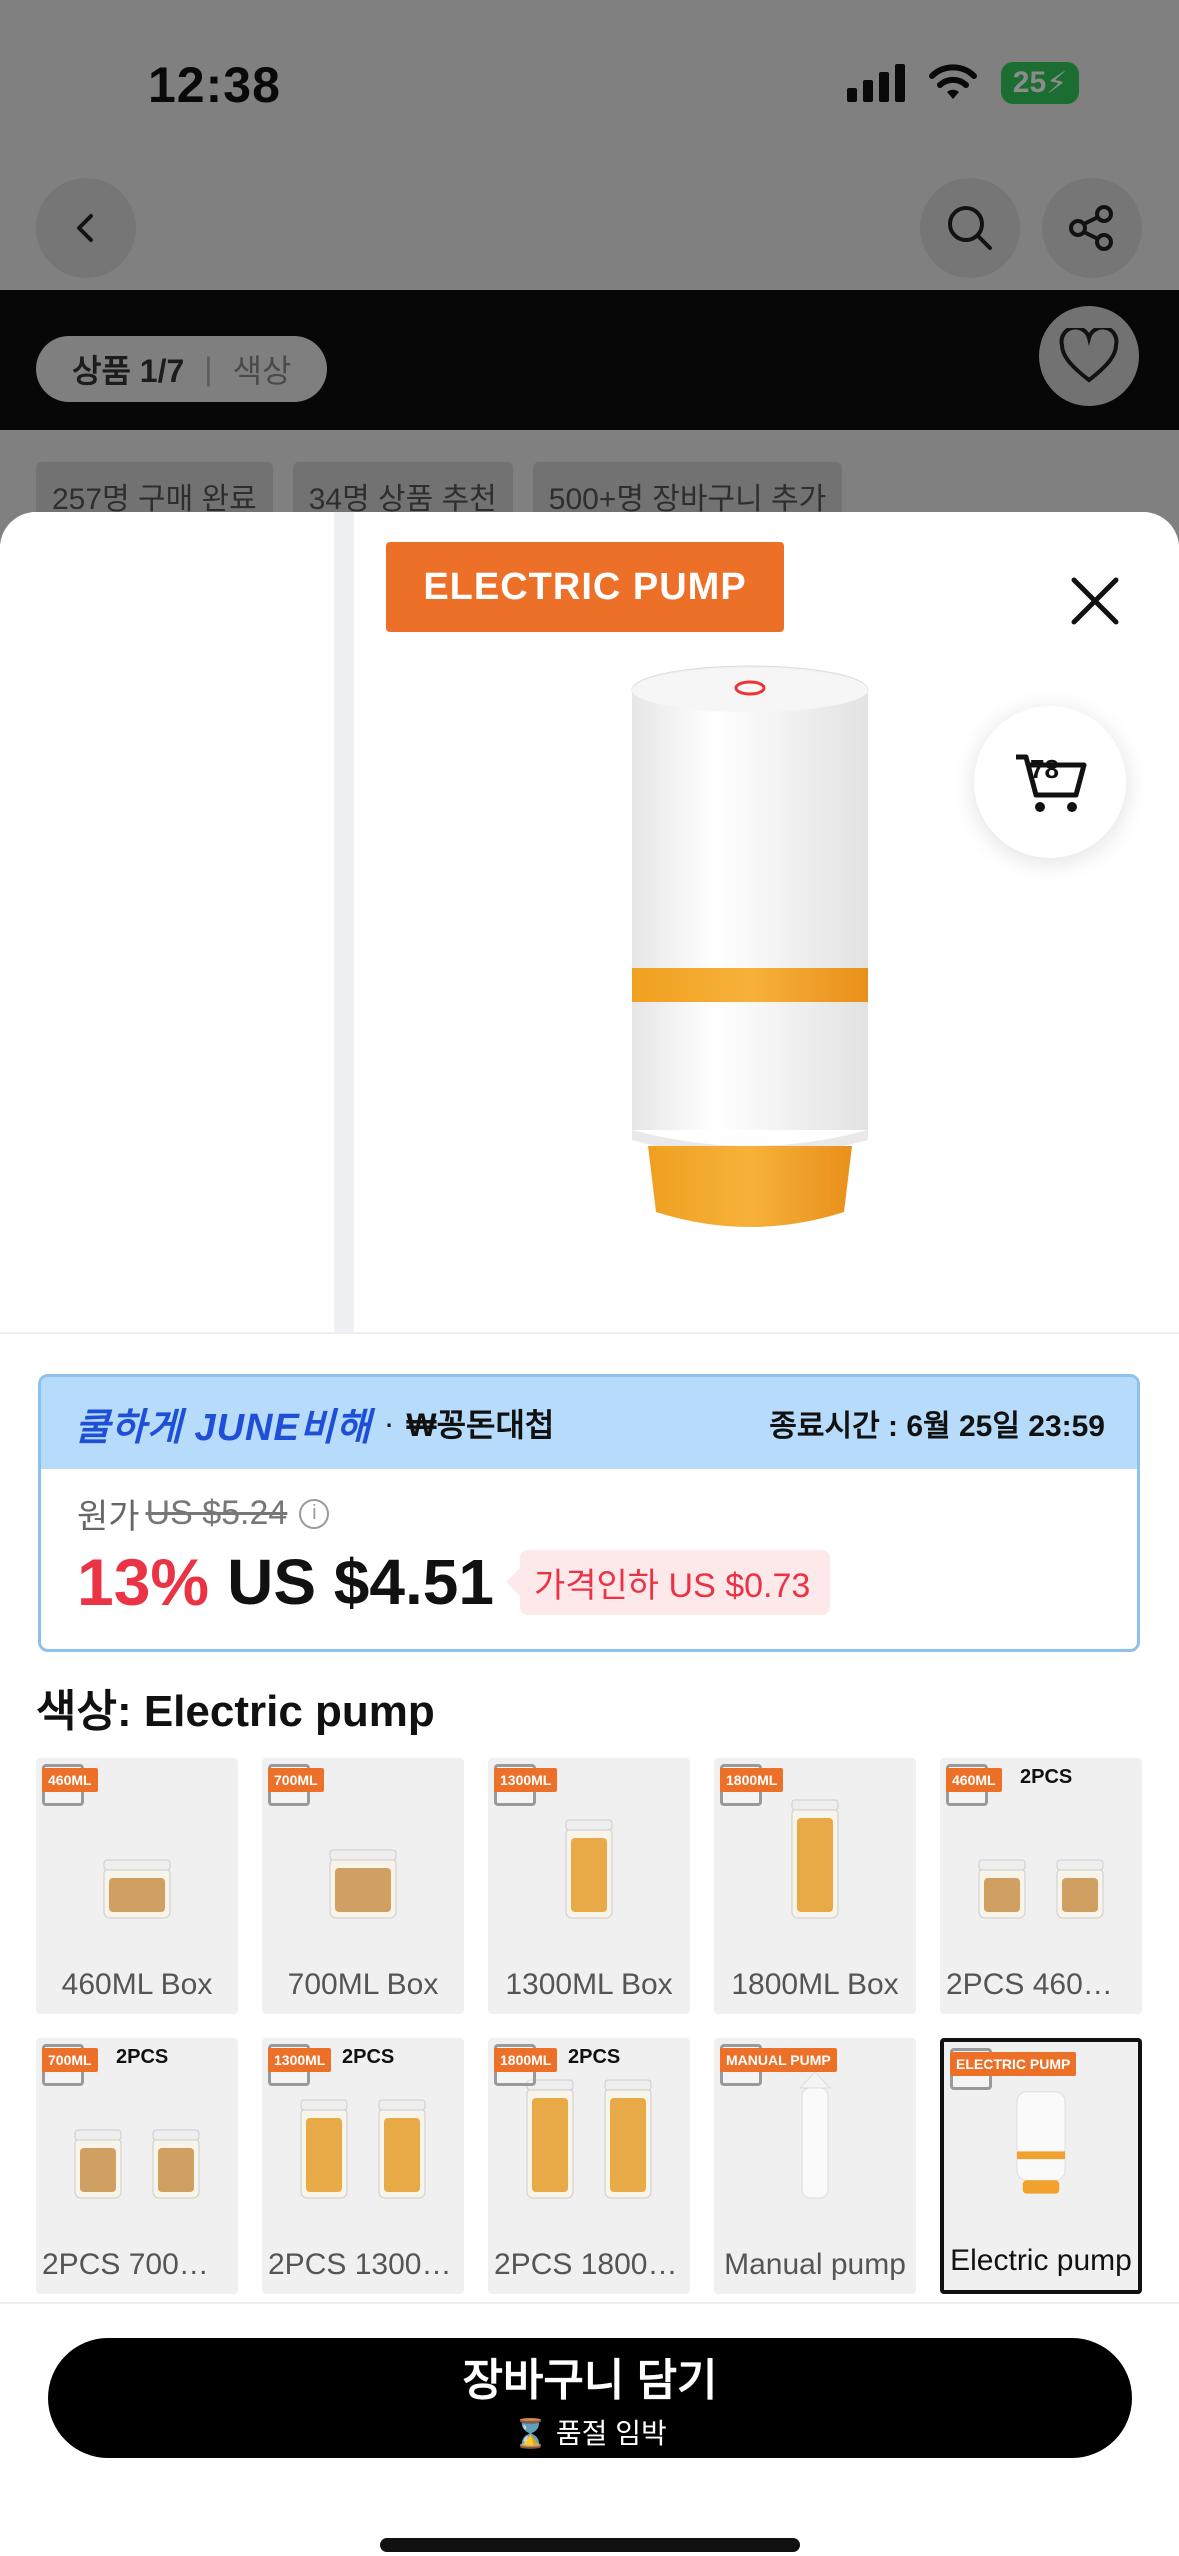 This screenshot has height=2556, width=1179. I want to click on color-option: 460ML 460ML Box, so click(137, 1886).